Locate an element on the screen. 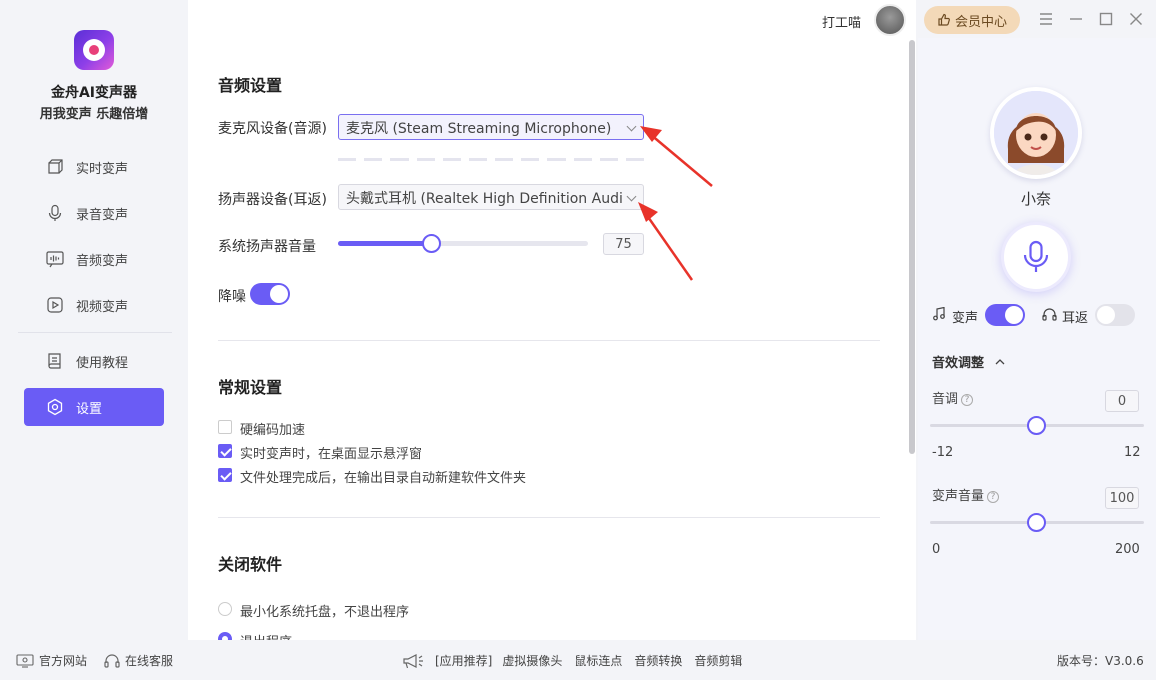 The height and width of the screenshot is (680, 1156). nav-item-audio: 音频变声 is located at coordinates (94, 259).